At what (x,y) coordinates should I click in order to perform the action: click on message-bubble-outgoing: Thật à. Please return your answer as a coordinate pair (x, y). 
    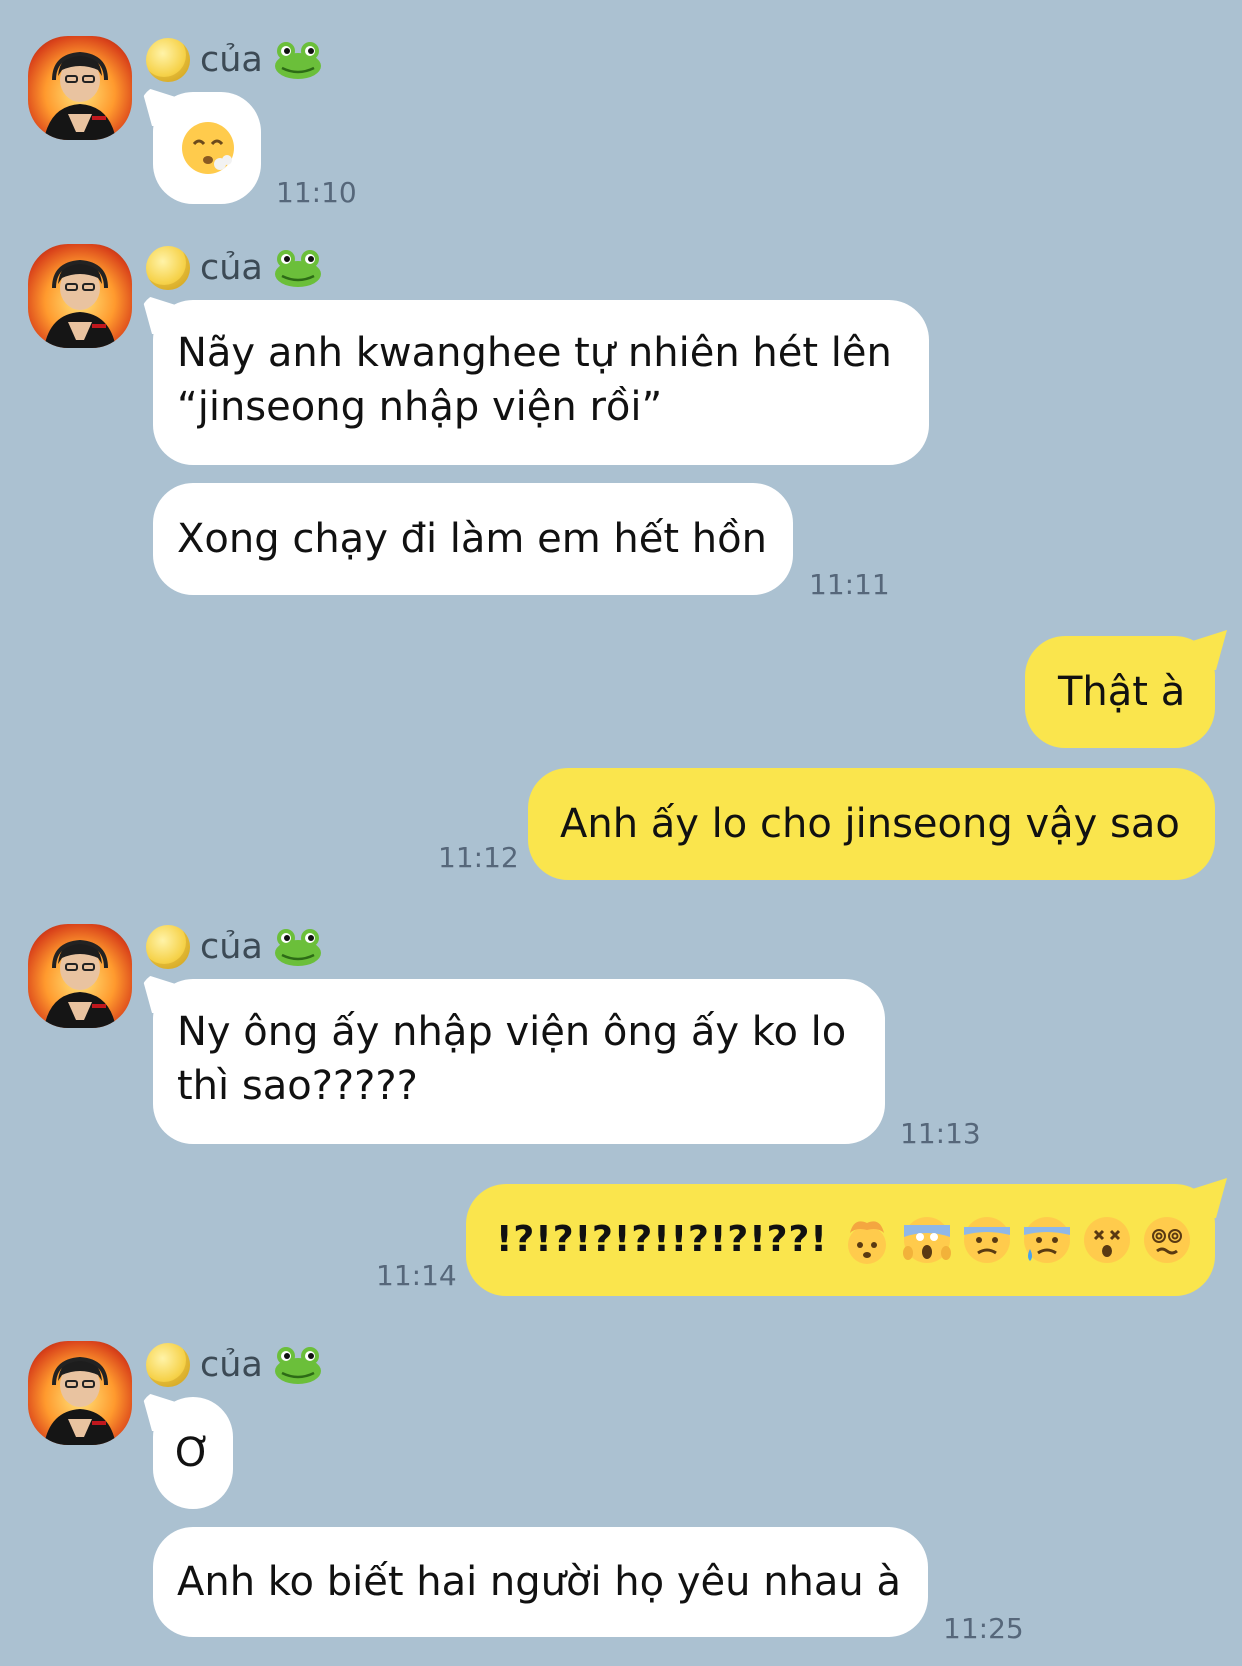
    Looking at the image, I should click on (1126, 689).